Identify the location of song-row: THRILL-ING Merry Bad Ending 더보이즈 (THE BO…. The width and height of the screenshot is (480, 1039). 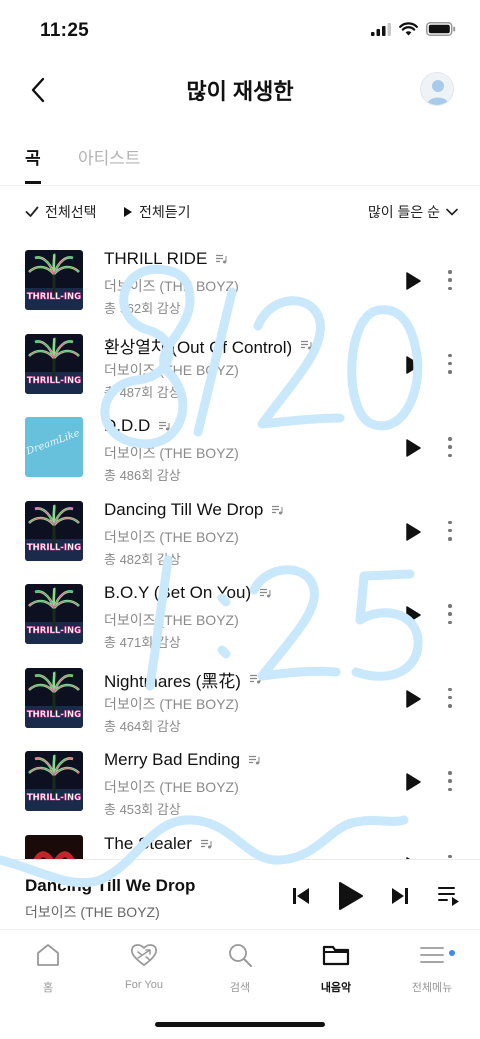
(240, 781).